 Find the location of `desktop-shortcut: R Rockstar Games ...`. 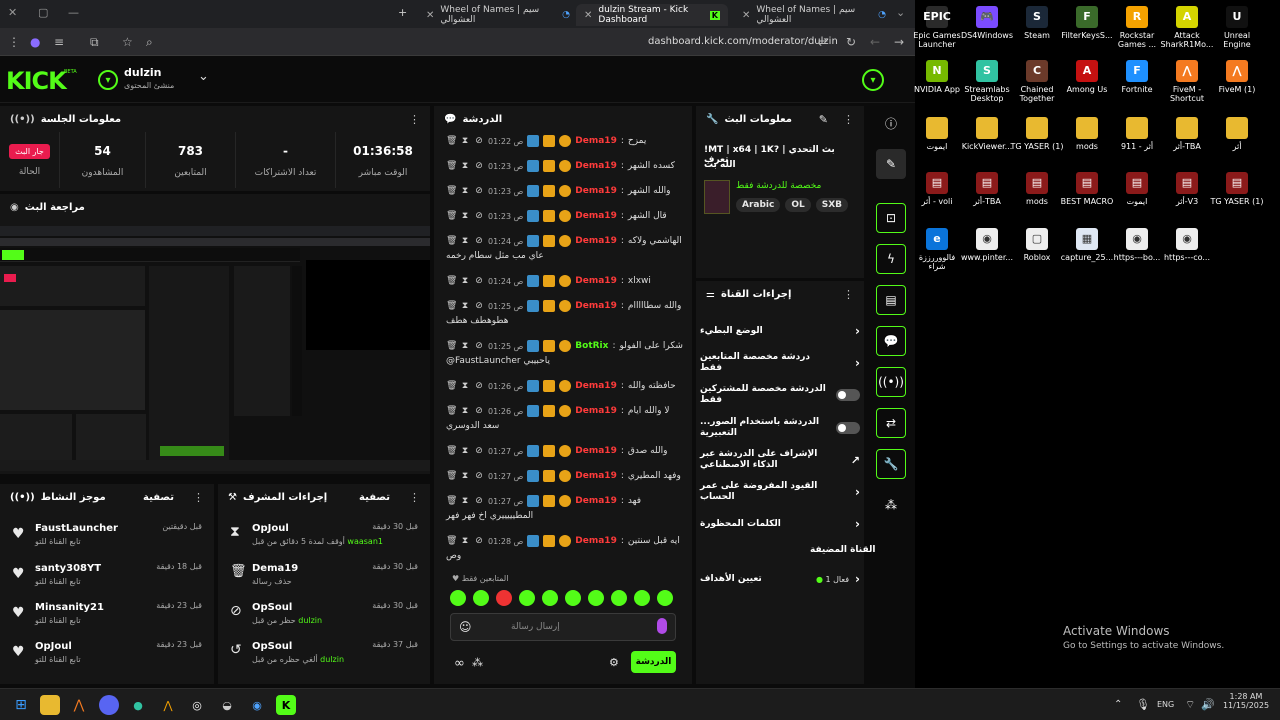

desktop-shortcut: R Rockstar Games ... is located at coordinates (1137, 27).